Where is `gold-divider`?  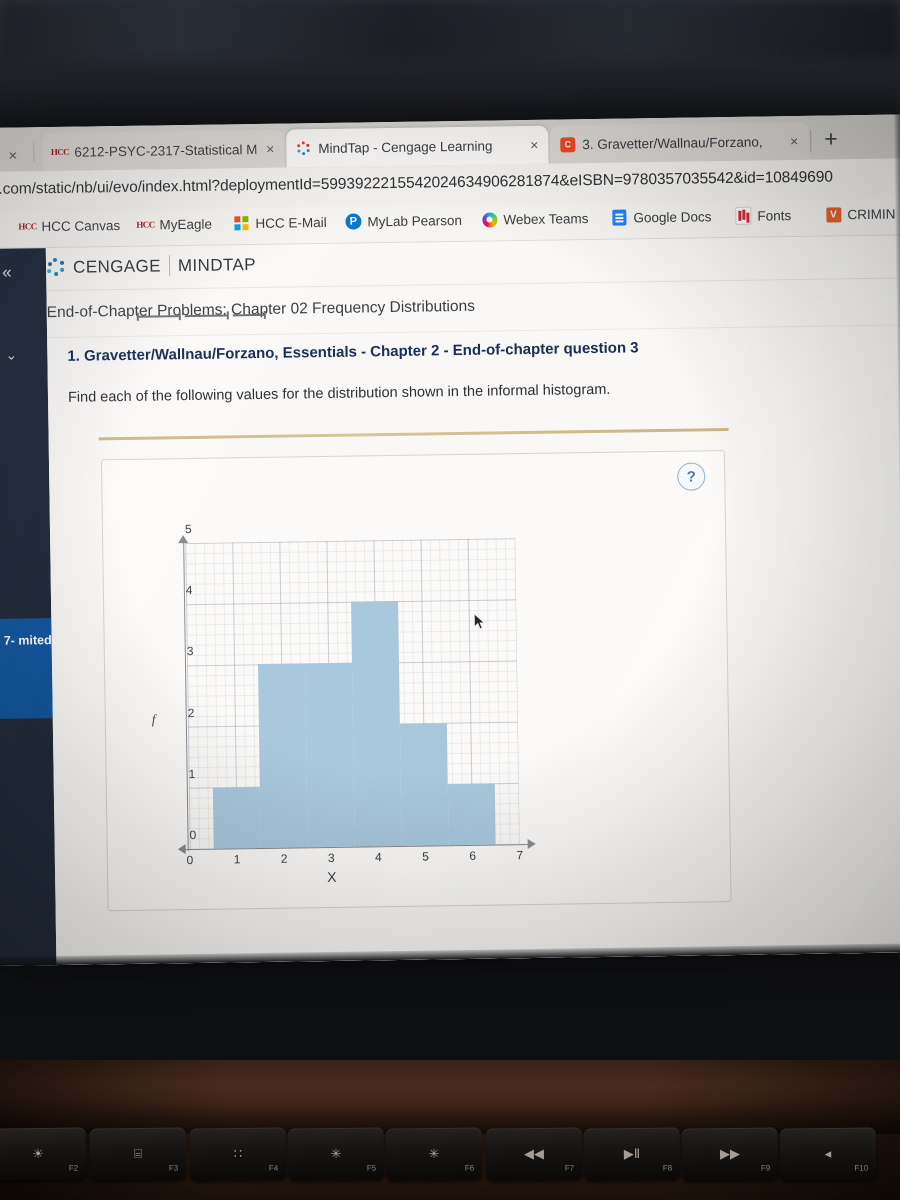 gold-divider is located at coordinates (413, 434).